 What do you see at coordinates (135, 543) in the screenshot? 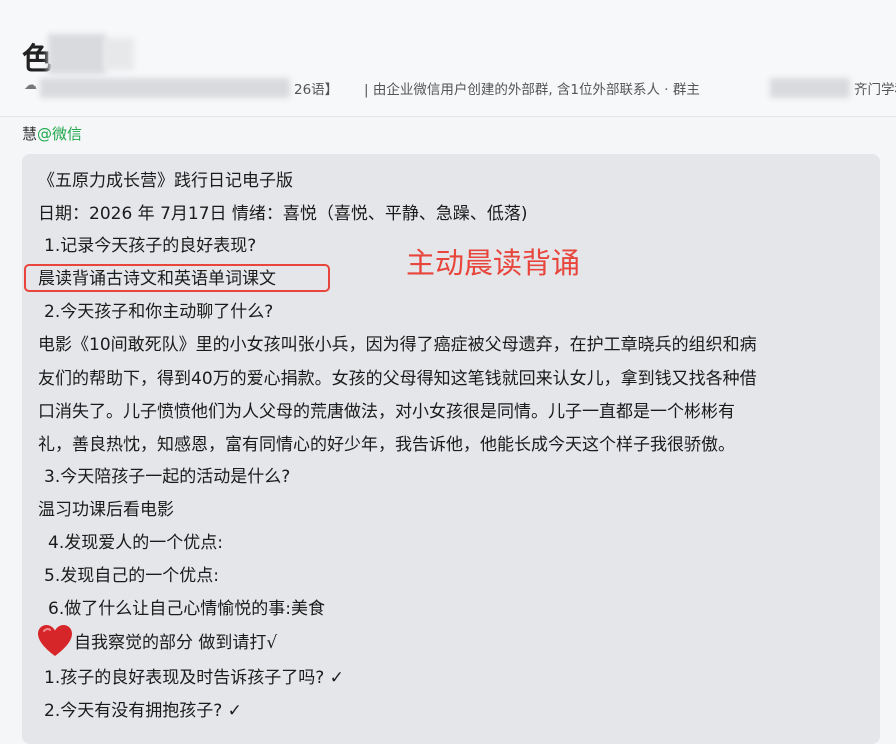
I see `message-line: 4.发现爱人的一个优点:` at bounding box center [135, 543].